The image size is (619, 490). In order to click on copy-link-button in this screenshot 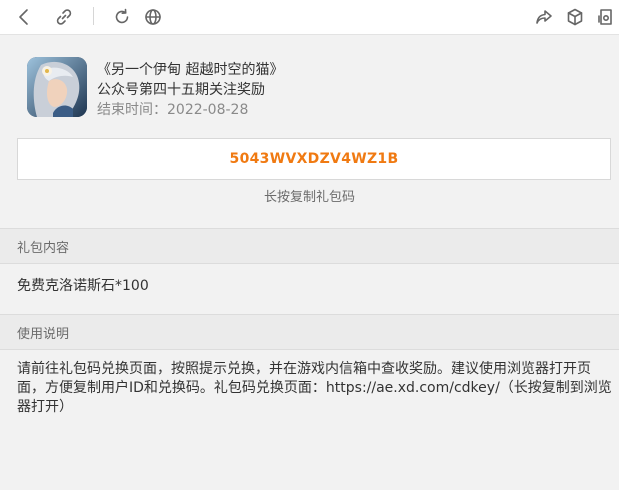, I will do `click(64, 17)`.